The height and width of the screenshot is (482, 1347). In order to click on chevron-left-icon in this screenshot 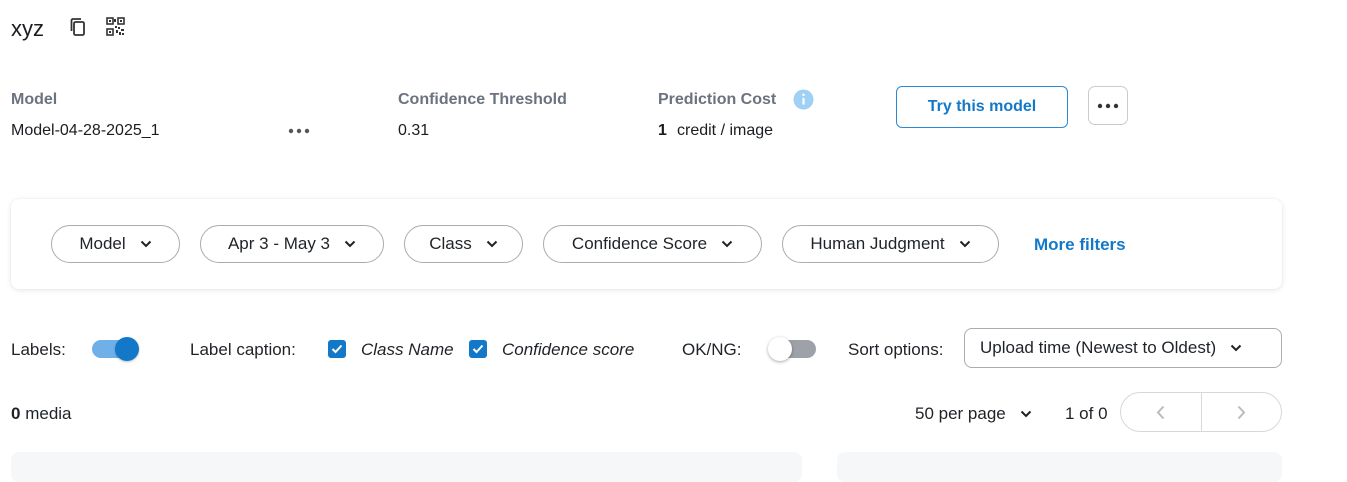, I will do `click(1160, 412)`.